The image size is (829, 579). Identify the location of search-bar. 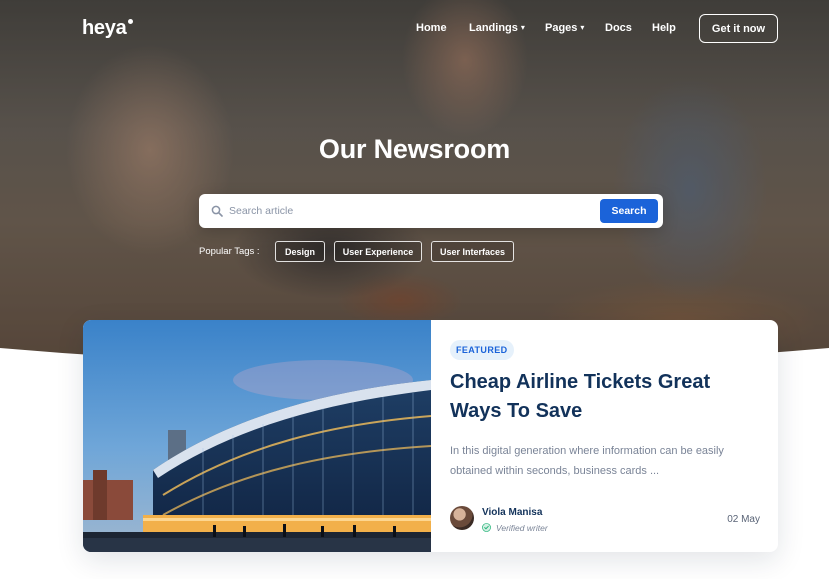
(431, 211).